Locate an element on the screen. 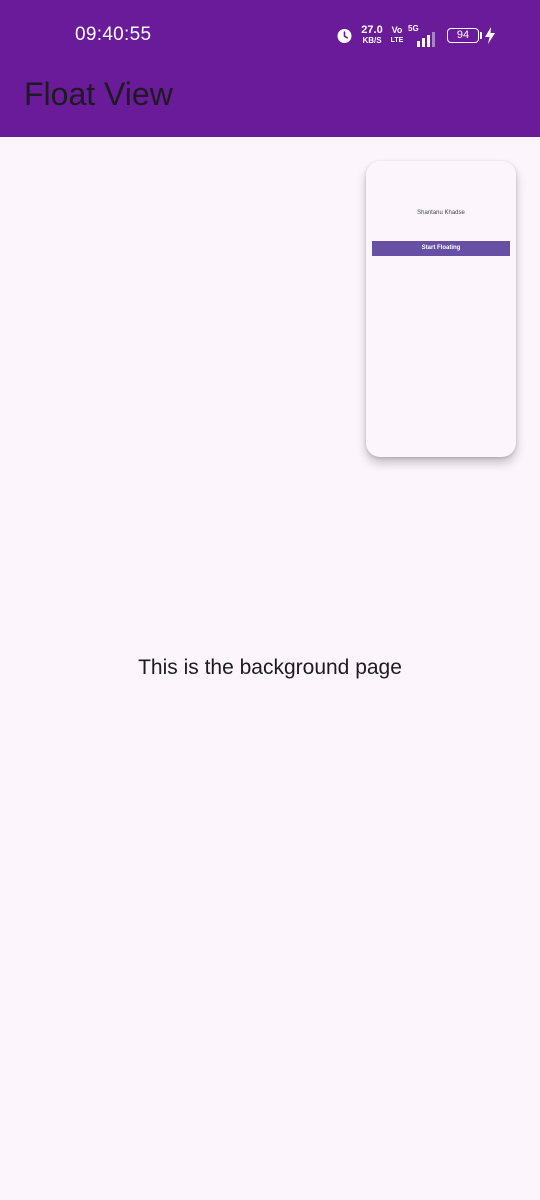 Image resolution: width=540 pixels, height=1200 pixels. volte-top-label: Vo is located at coordinates (397, 30).